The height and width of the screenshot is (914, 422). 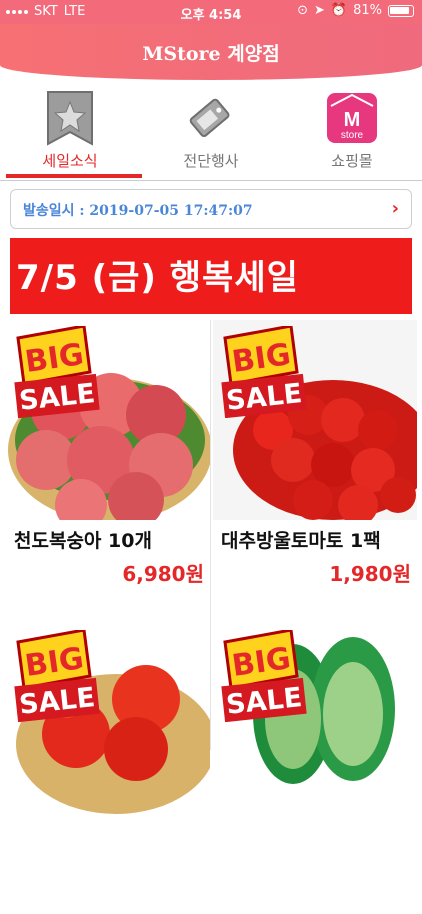 I want to click on tab-shopping-mall: M store 쇼핑몰, so click(x=352, y=132).